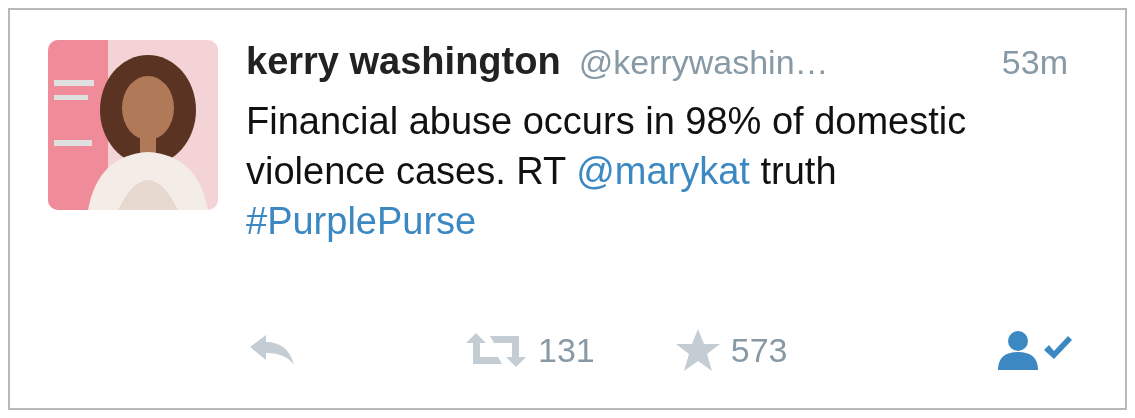 Image resolution: width=1135 pixels, height=418 pixels. Describe the element at coordinates (1034, 62) in the screenshot. I see `tweet-time: 53m` at that location.